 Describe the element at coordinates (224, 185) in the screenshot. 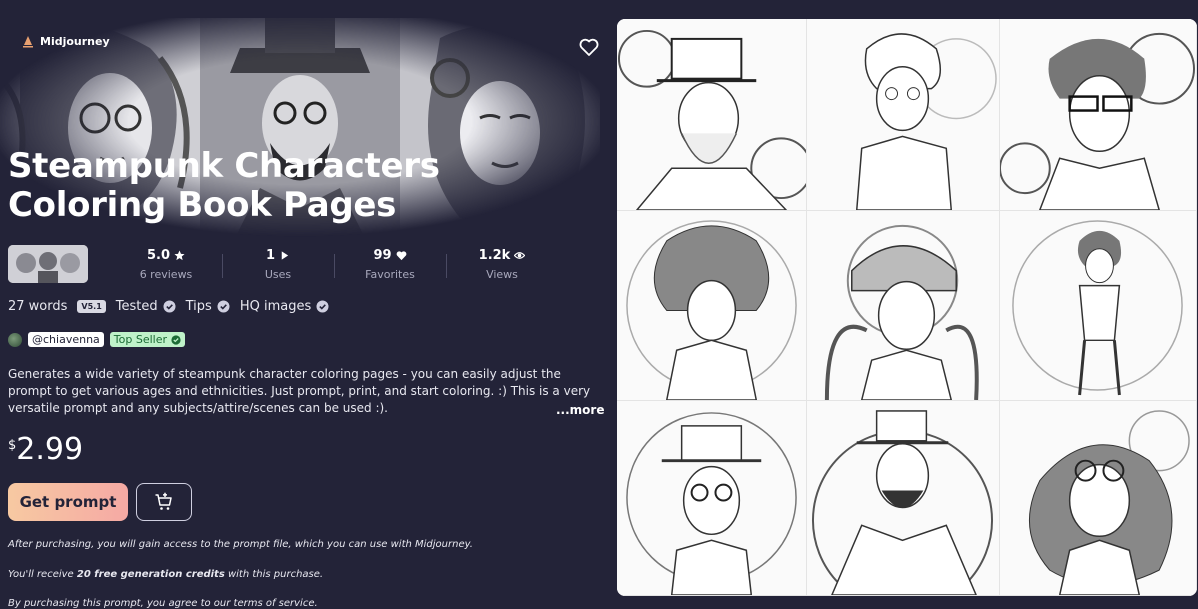

I see `page-title: Steampunk Characters Coloring Book Pages` at that location.